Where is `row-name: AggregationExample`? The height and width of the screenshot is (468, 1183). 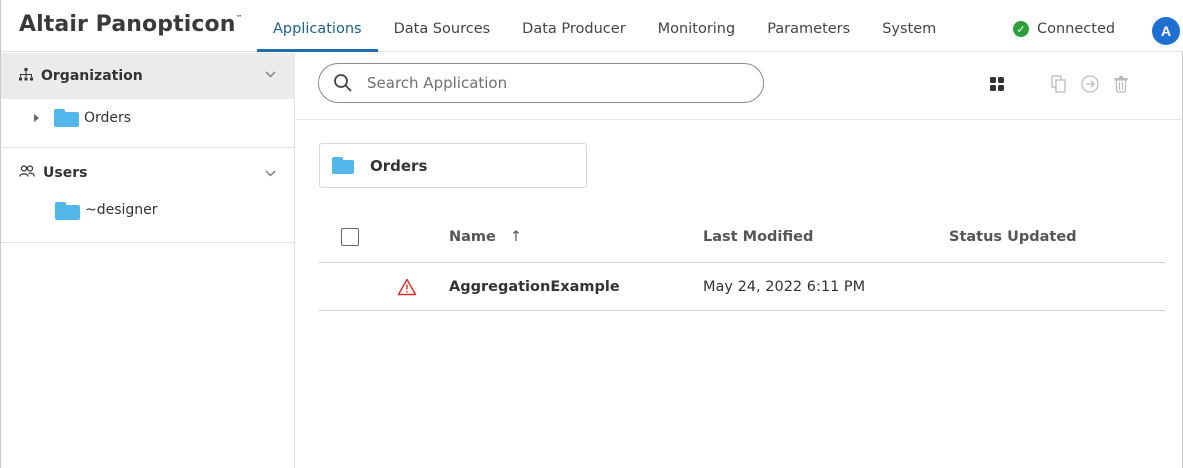
row-name: AggregationExample is located at coordinates (534, 286).